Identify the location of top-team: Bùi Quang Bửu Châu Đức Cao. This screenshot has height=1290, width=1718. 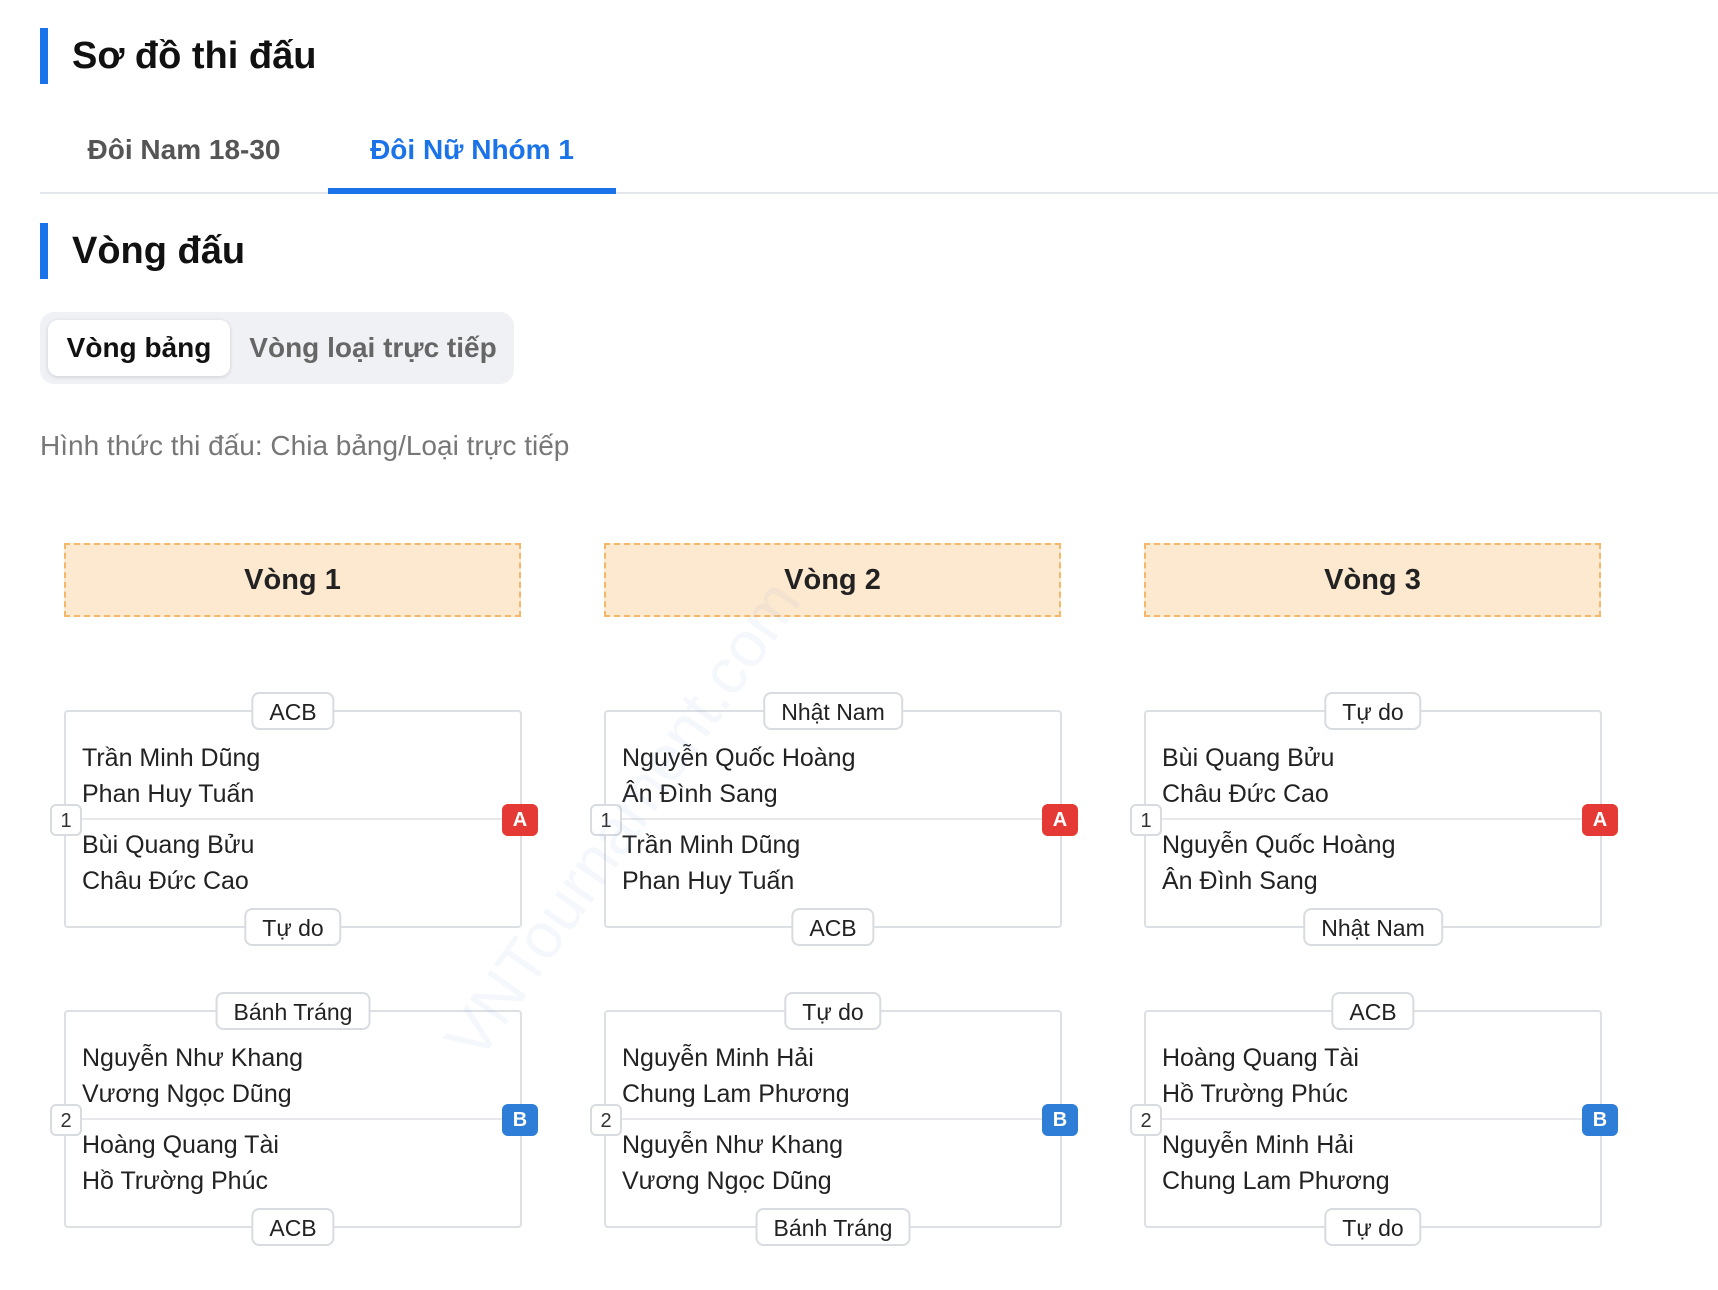
(1373, 776).